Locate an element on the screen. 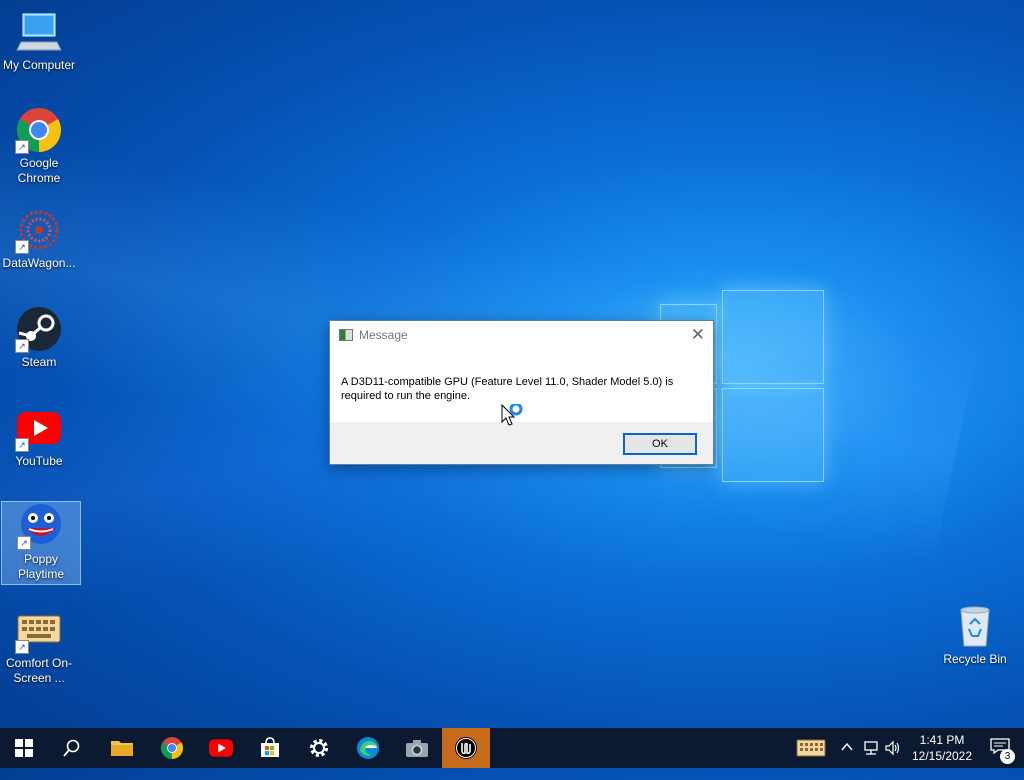  desktop-icon-steam: ↗ Steam is located at coordinates (39, 337).